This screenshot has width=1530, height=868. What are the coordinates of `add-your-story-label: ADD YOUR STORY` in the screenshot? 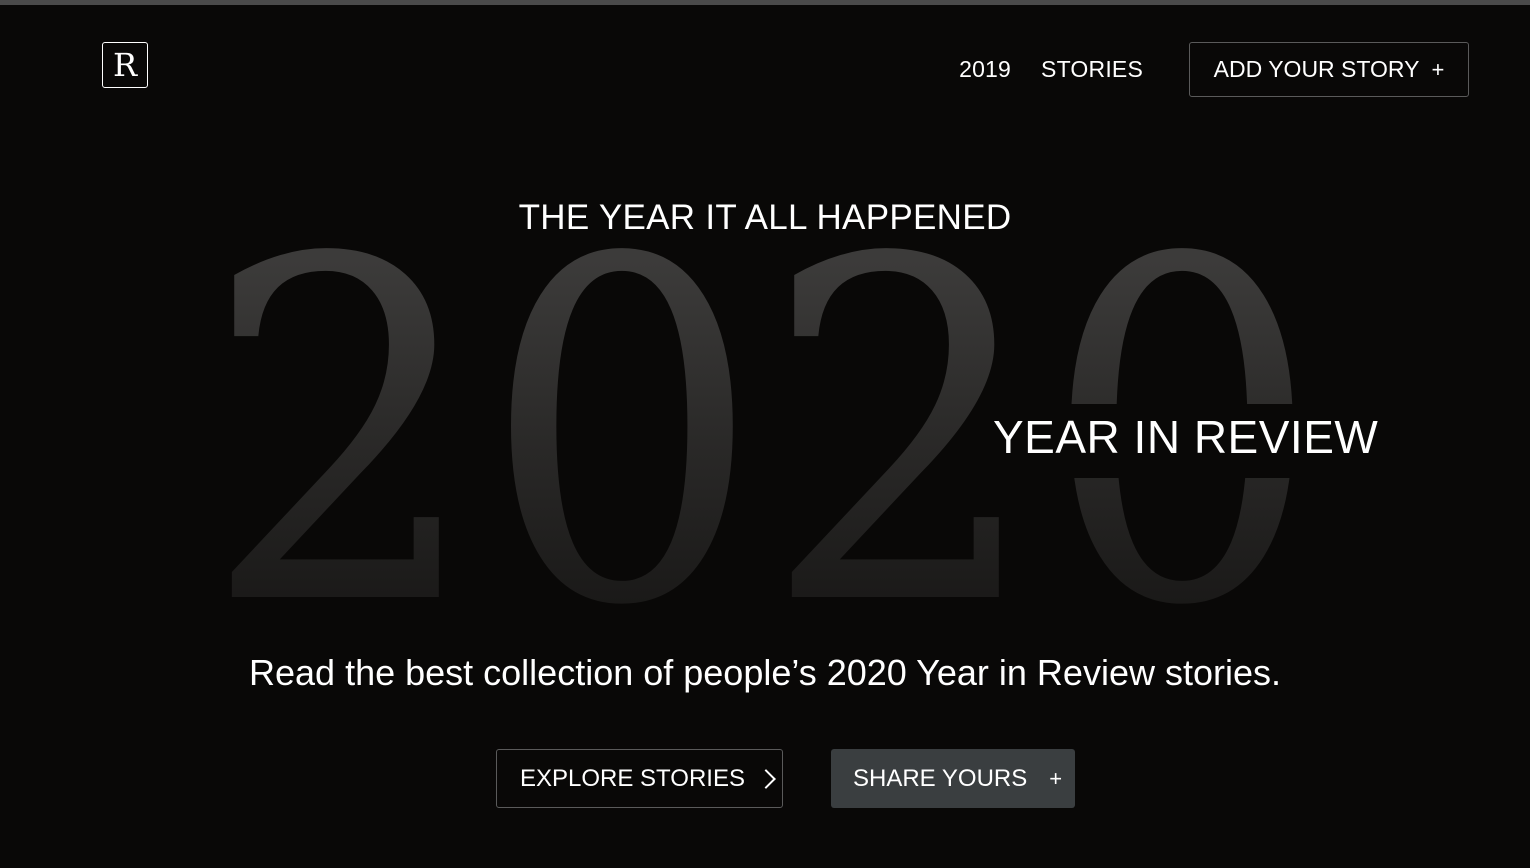 It's located at (1316, 69).